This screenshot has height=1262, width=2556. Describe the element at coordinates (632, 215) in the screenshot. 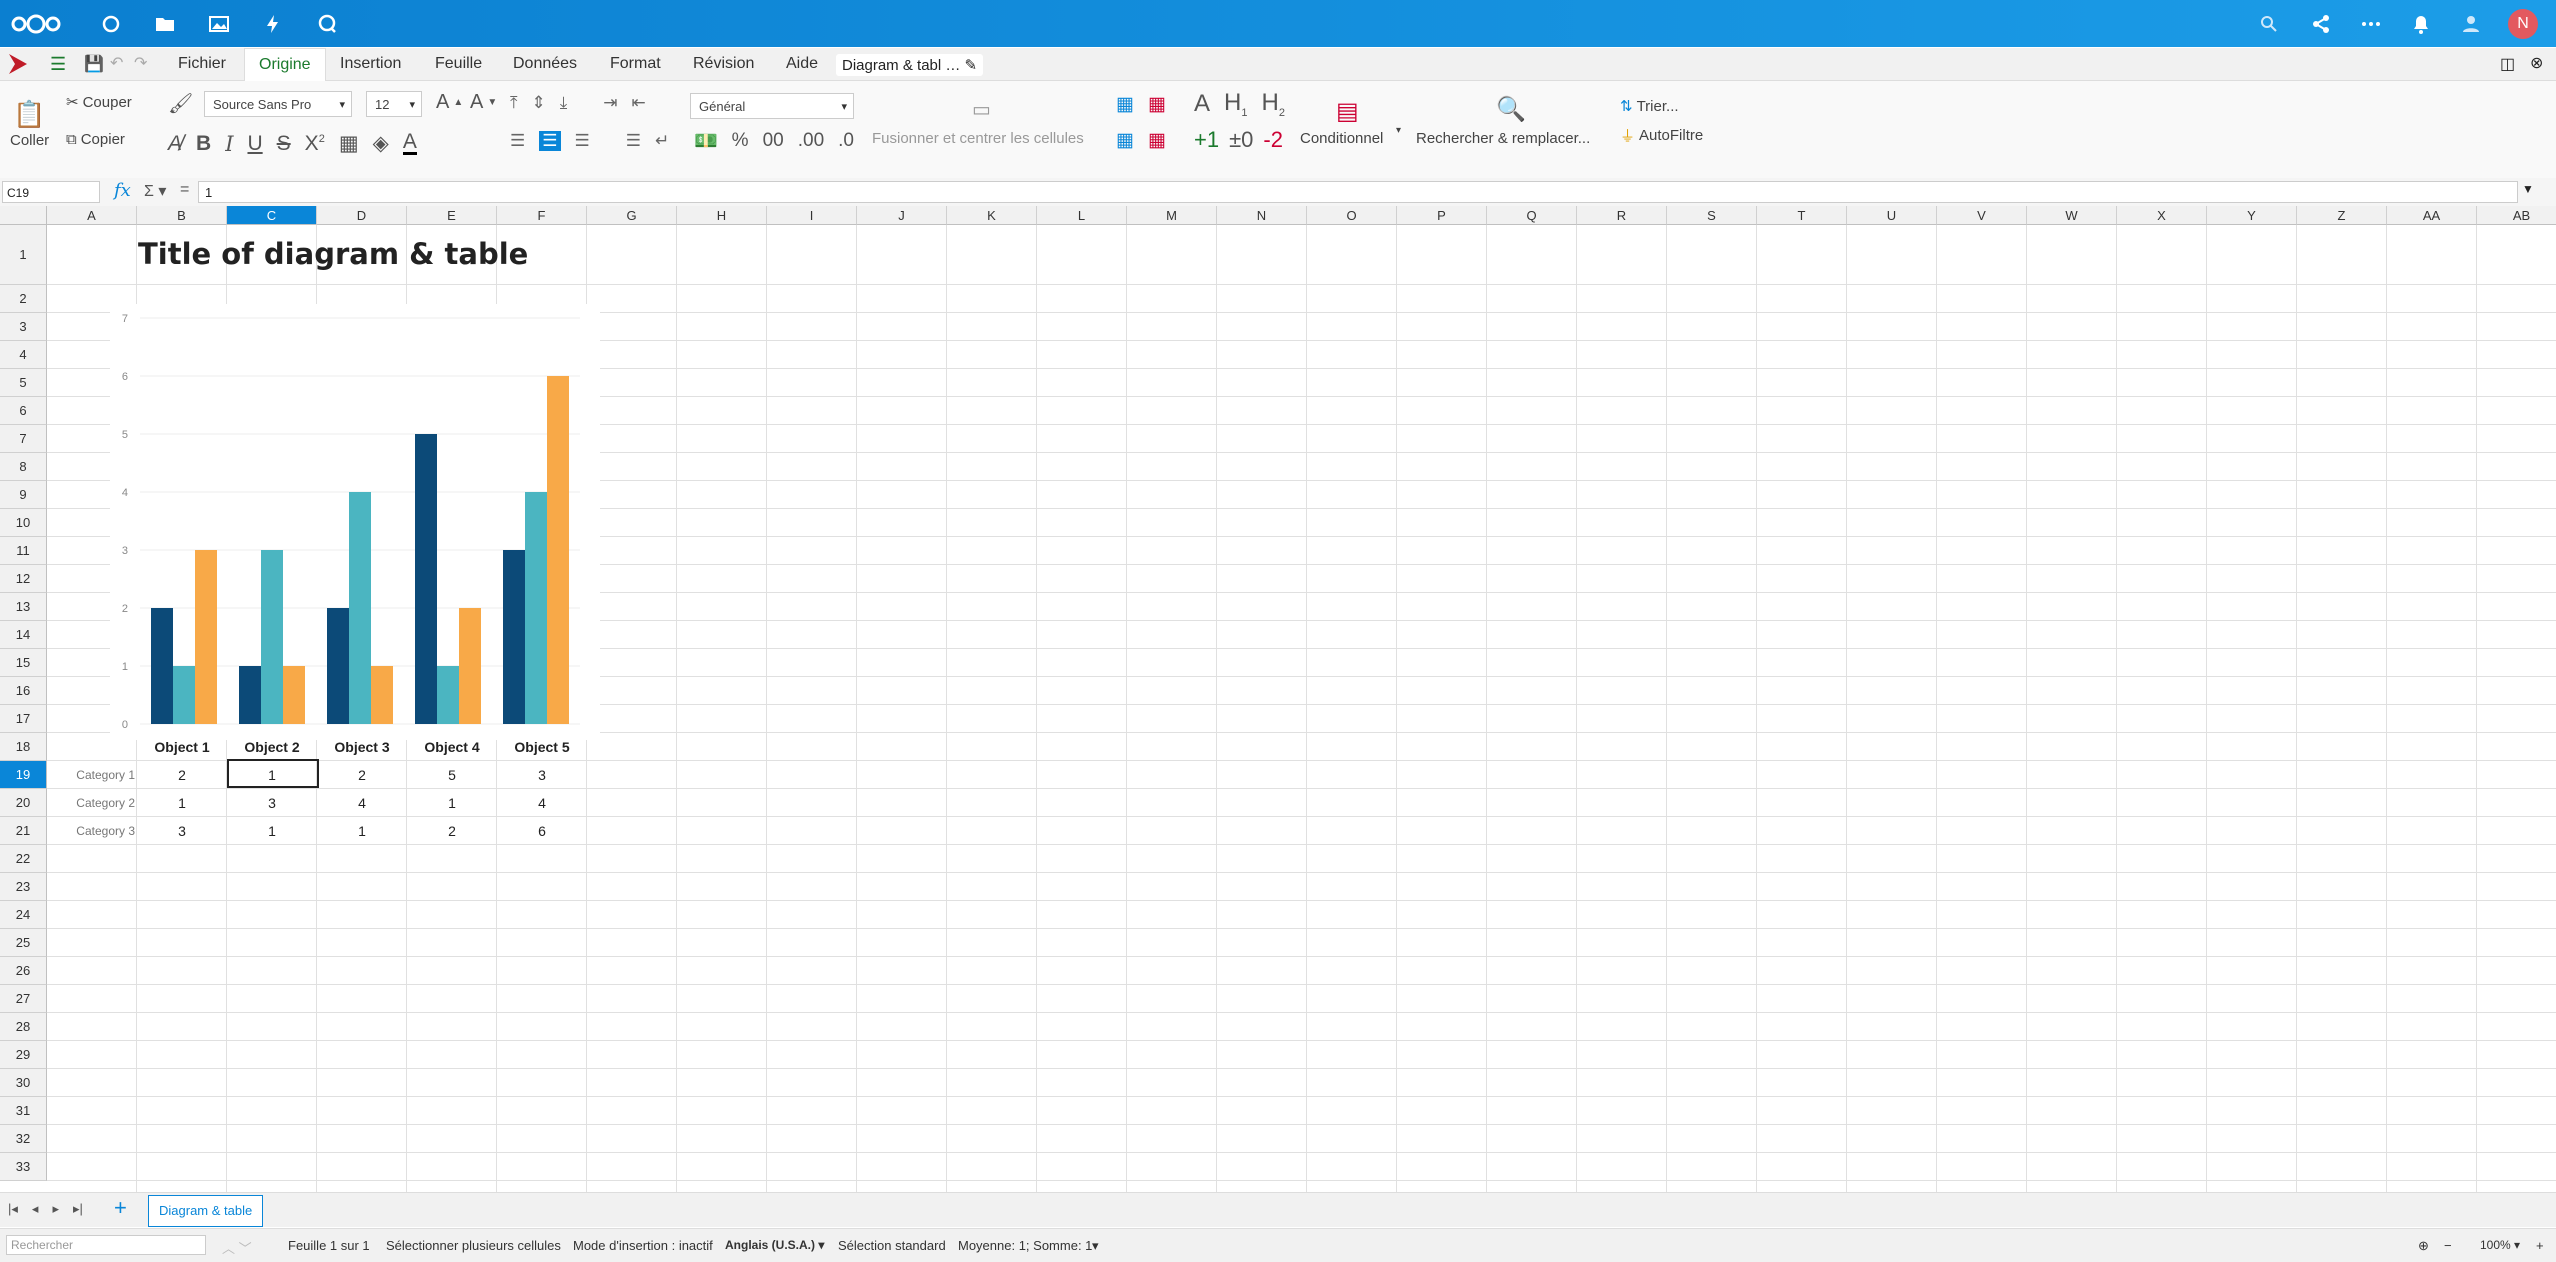

I see `column-header-g: G` at that location.